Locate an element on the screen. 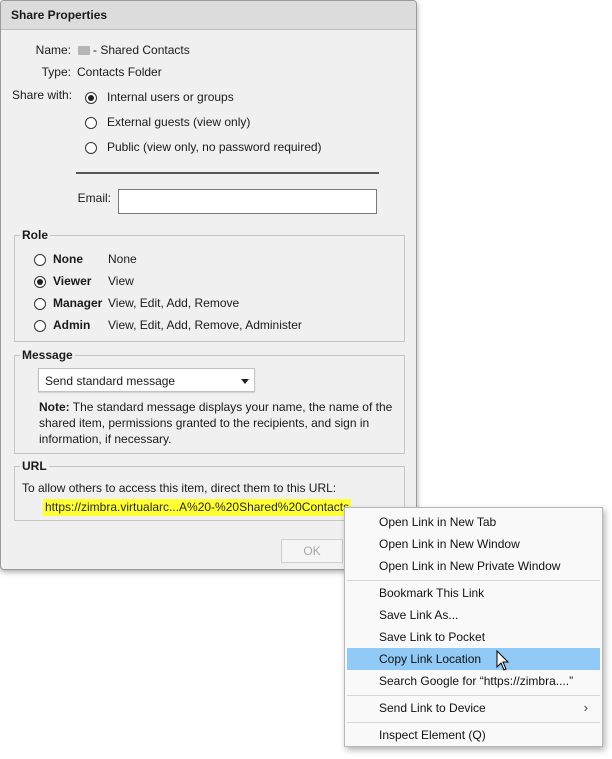 The width and height of the screenshot is (612, 759). role-none-radio is located at coordinates (40, 260).